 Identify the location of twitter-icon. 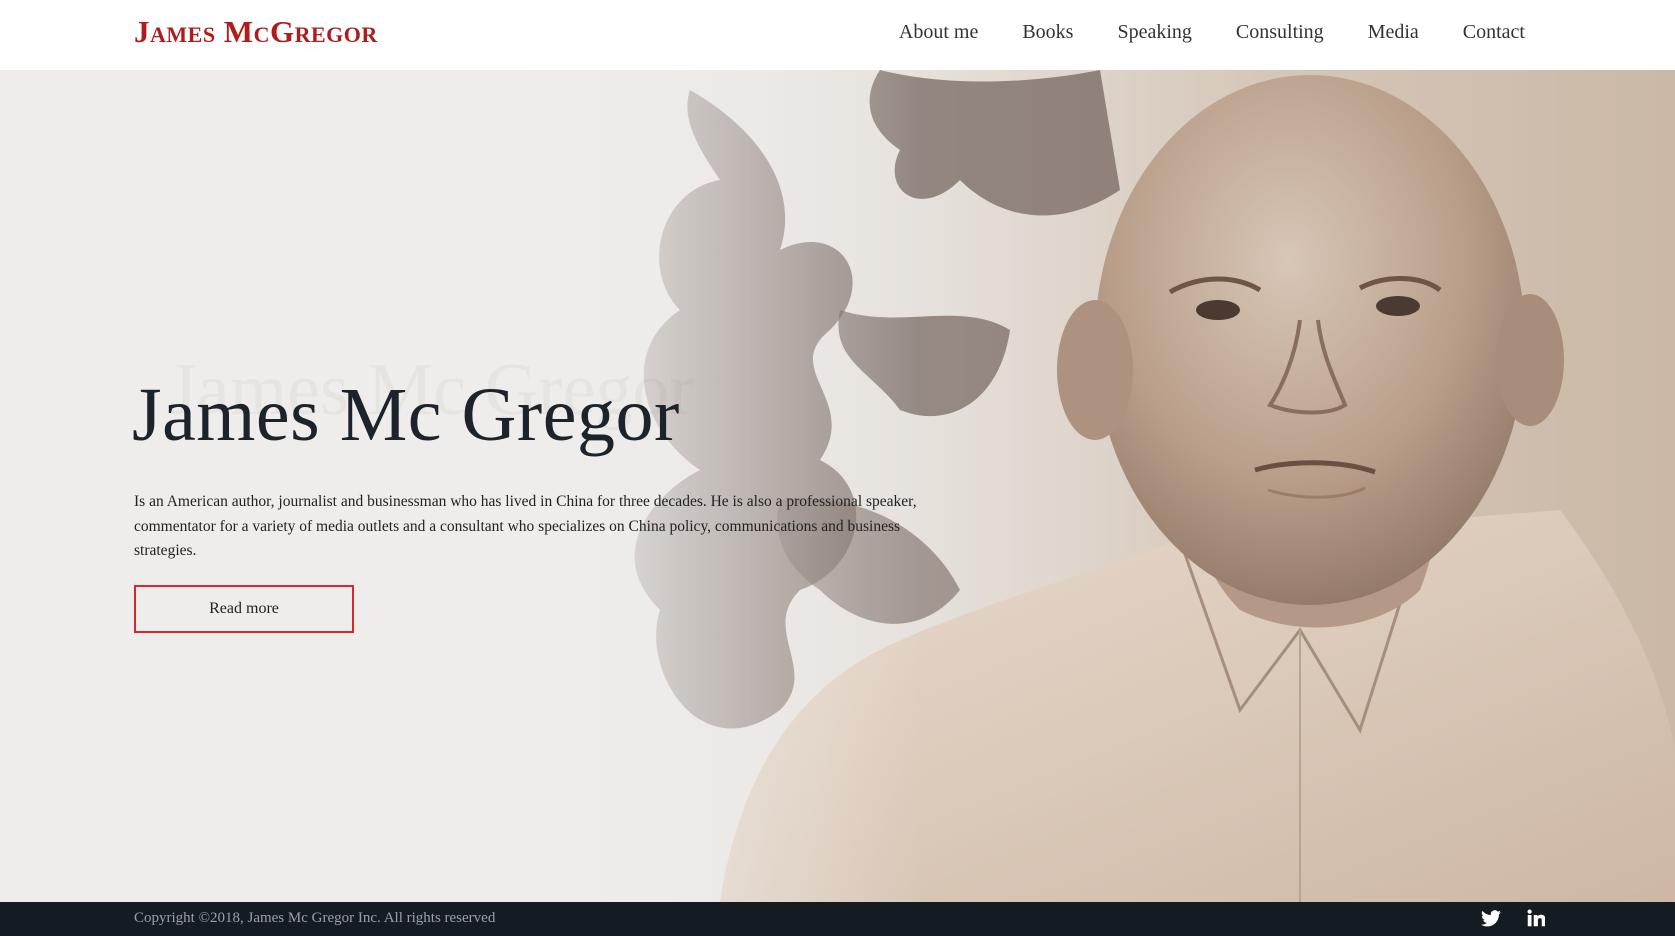
(1491, 920).